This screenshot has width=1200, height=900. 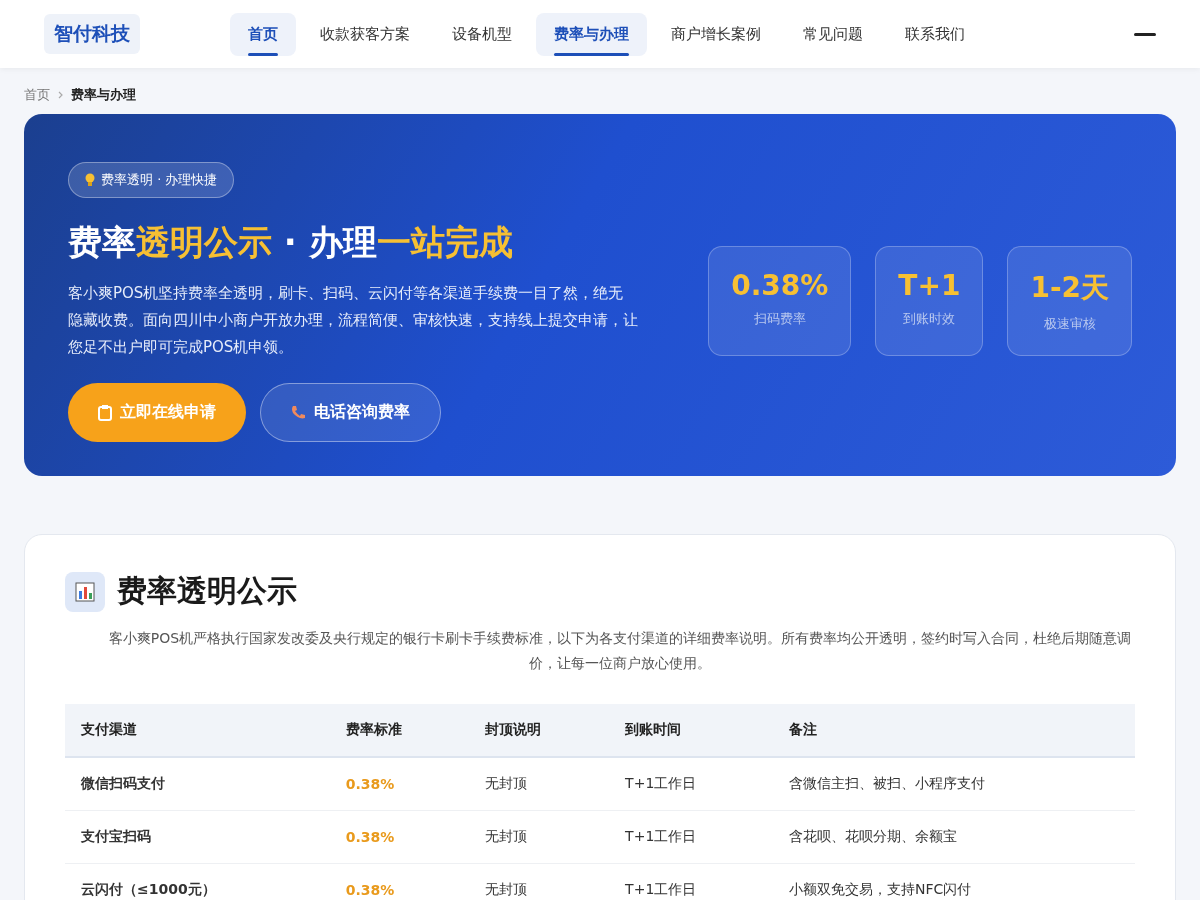 I want to click on column-header: 到账时间, so click(x=691, y=730).